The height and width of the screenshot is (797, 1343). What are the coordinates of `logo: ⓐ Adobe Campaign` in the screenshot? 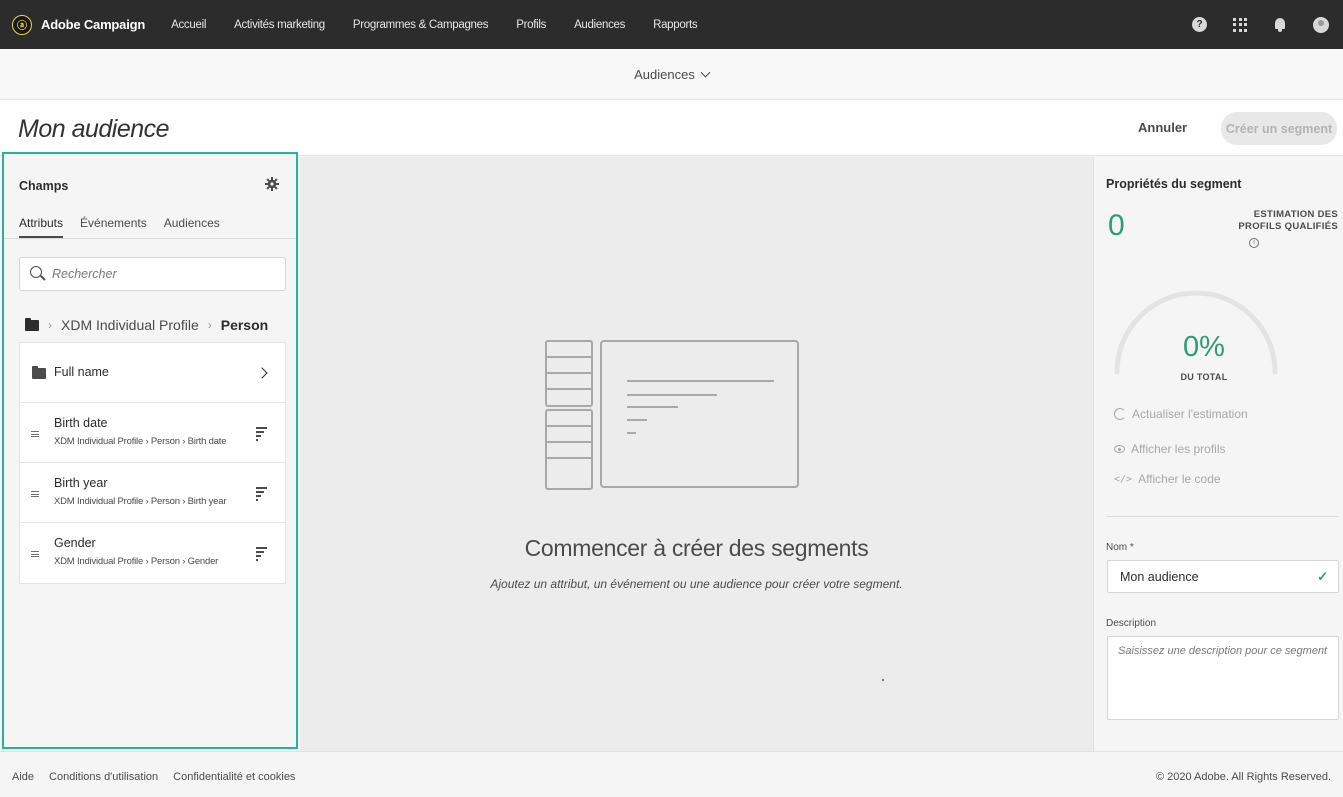 It's located at (79, 24).